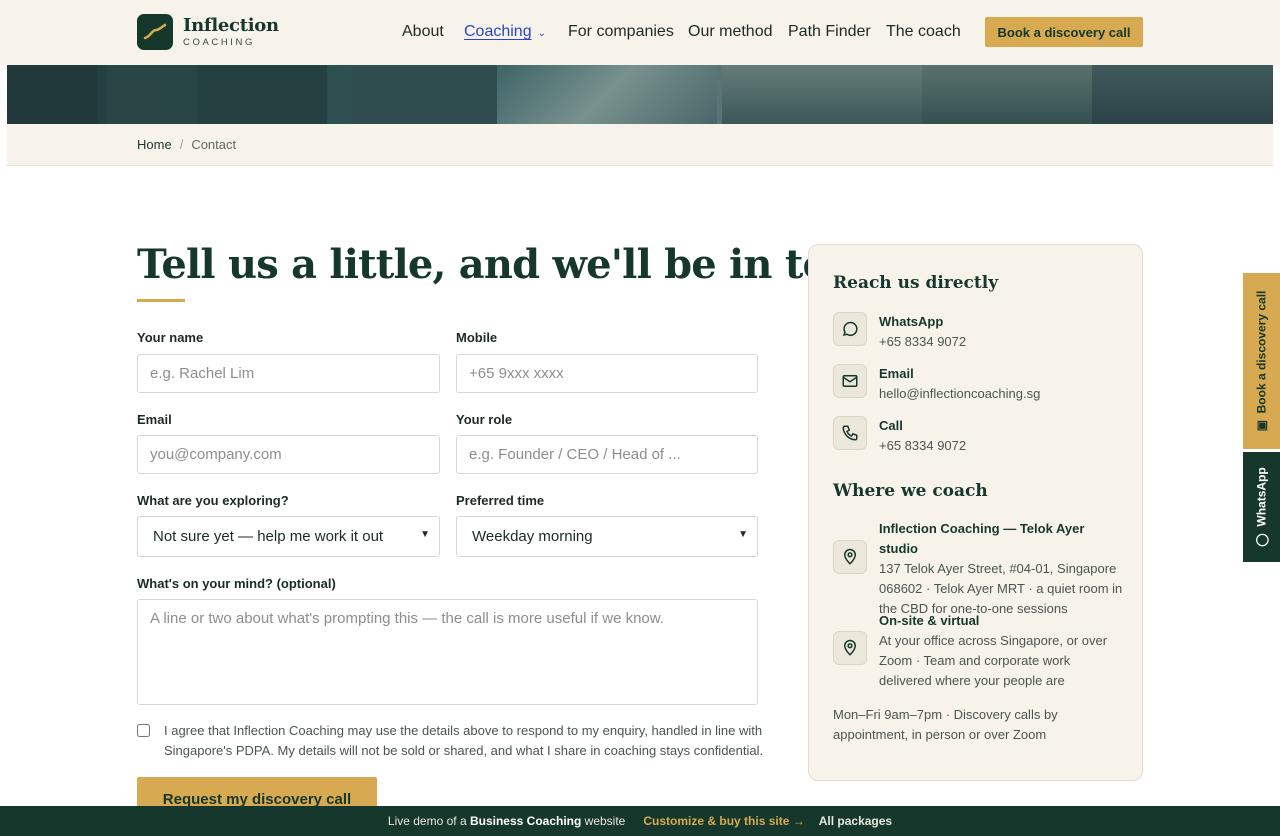 This screenshot has width=1280, height=836. What do you see at coordinates (605, 821) in the screenshot?
I see `demo-bar-suffix: website` at bounding box center [605, 821].